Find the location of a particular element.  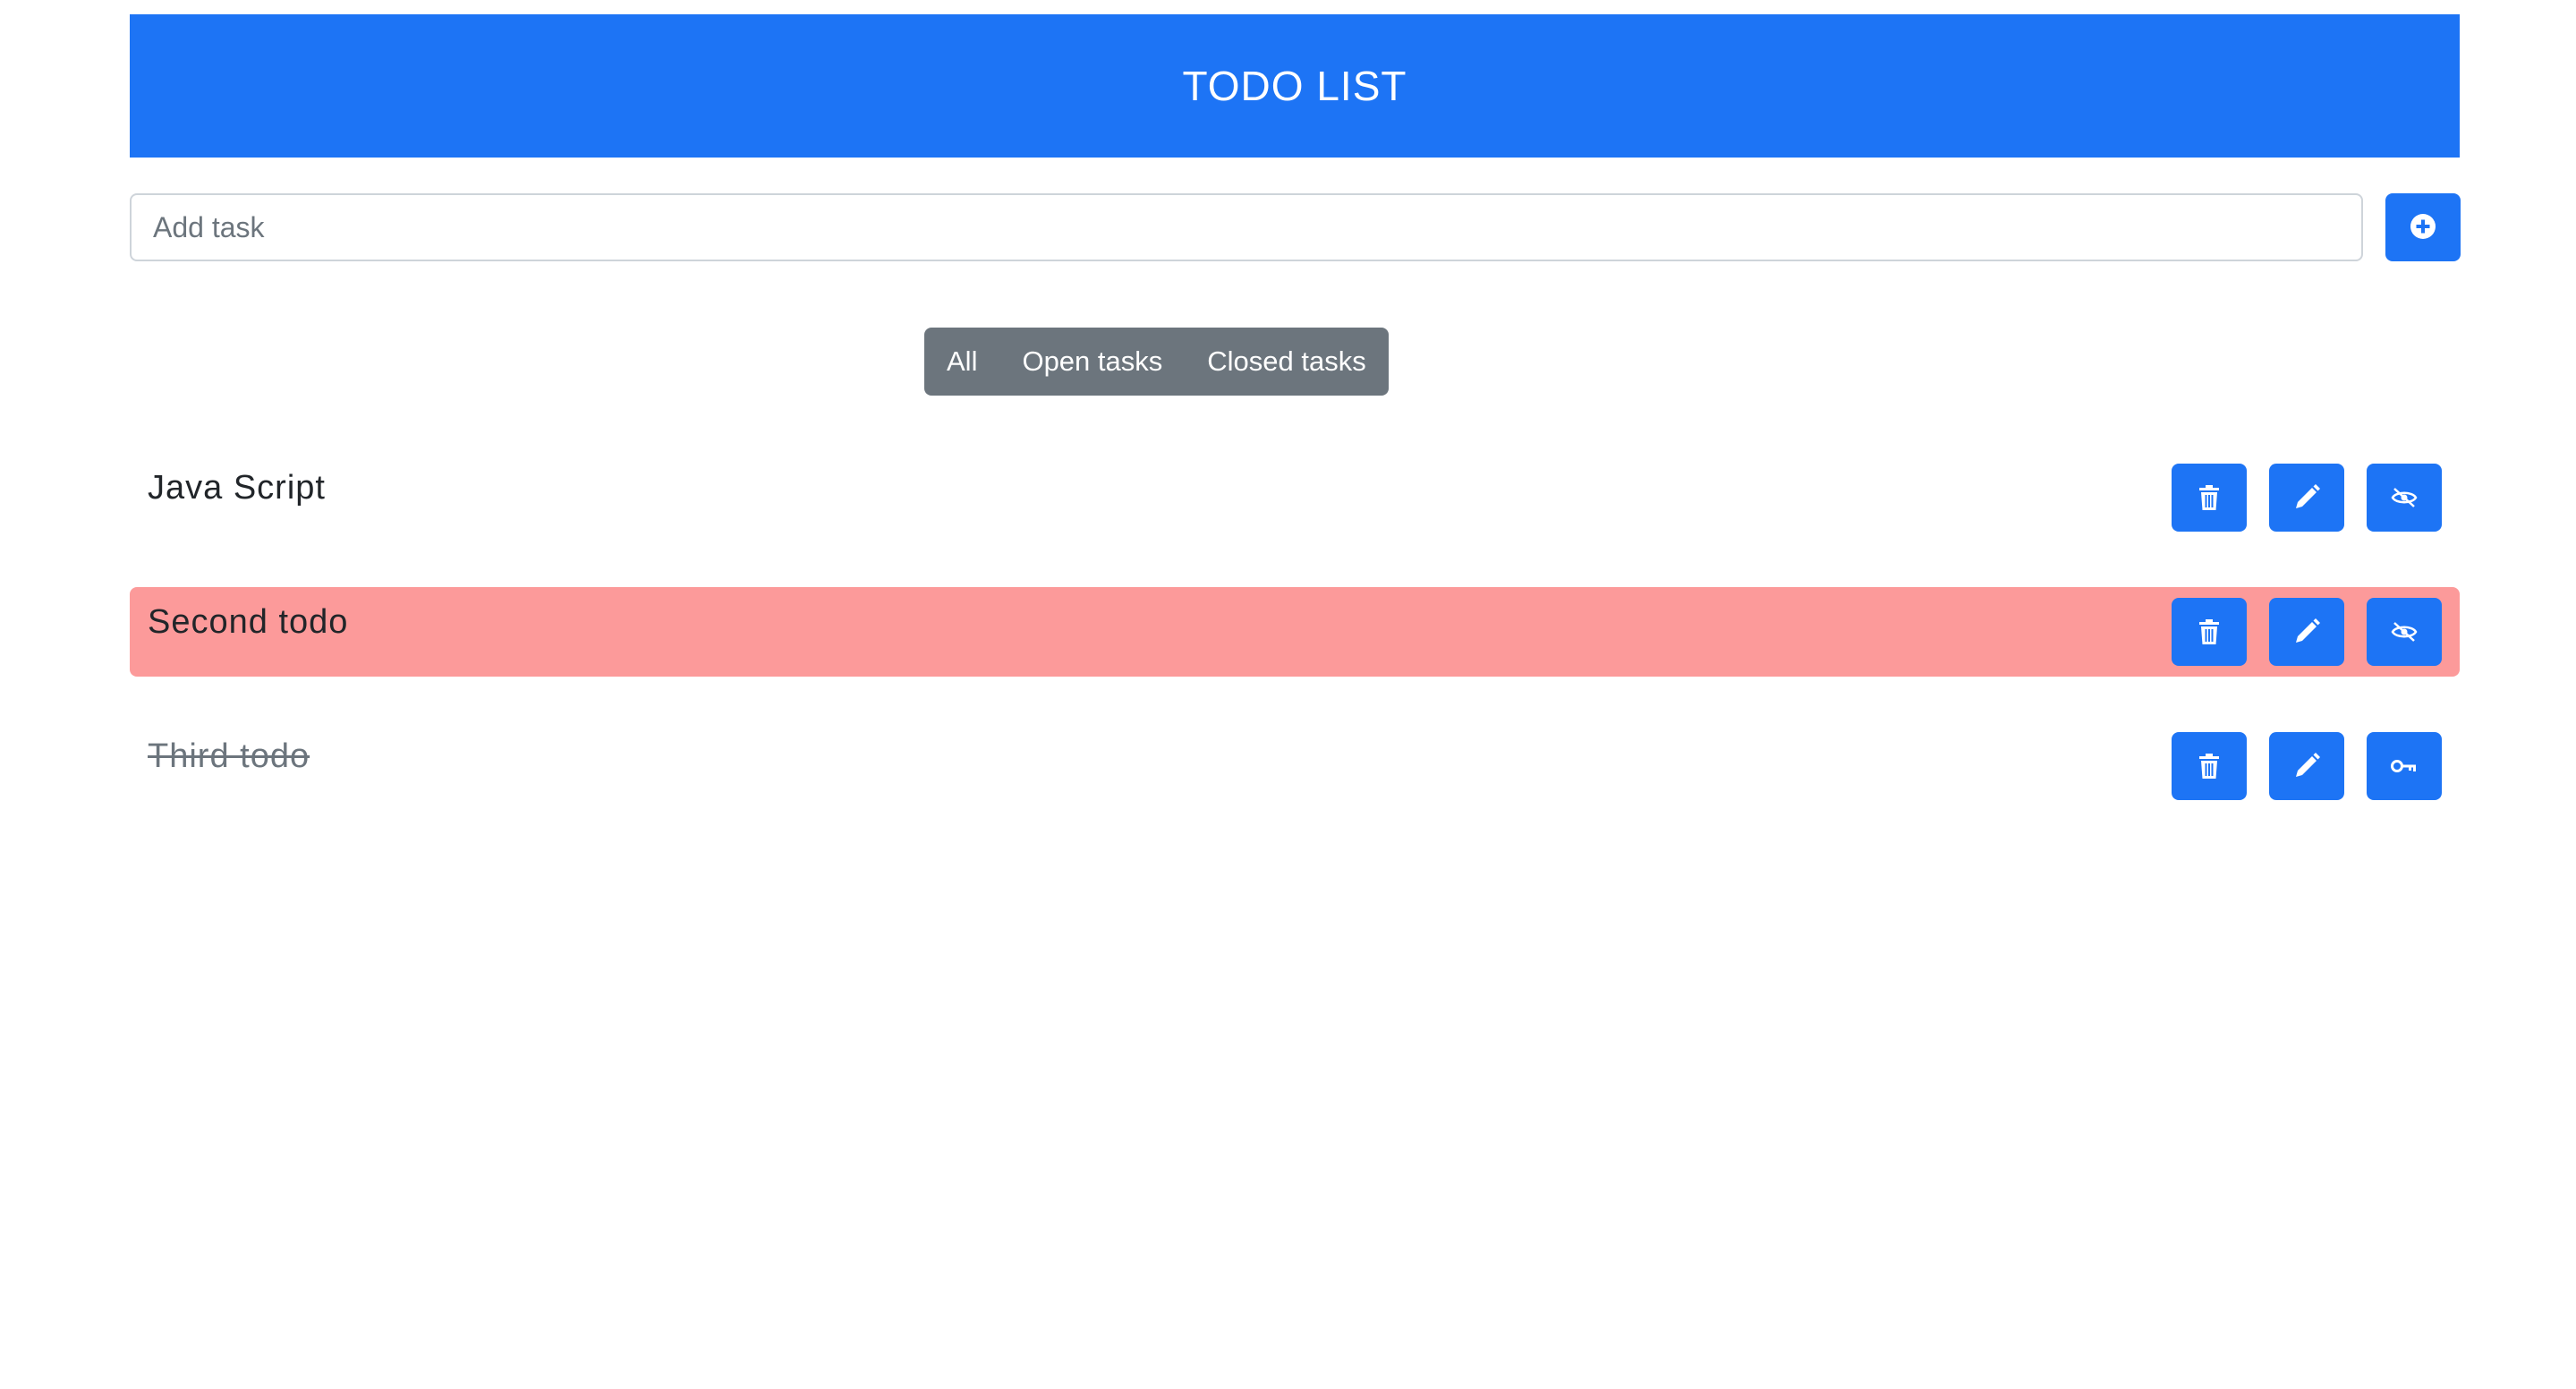

add-task-button is located at coordinates (2423, 227).